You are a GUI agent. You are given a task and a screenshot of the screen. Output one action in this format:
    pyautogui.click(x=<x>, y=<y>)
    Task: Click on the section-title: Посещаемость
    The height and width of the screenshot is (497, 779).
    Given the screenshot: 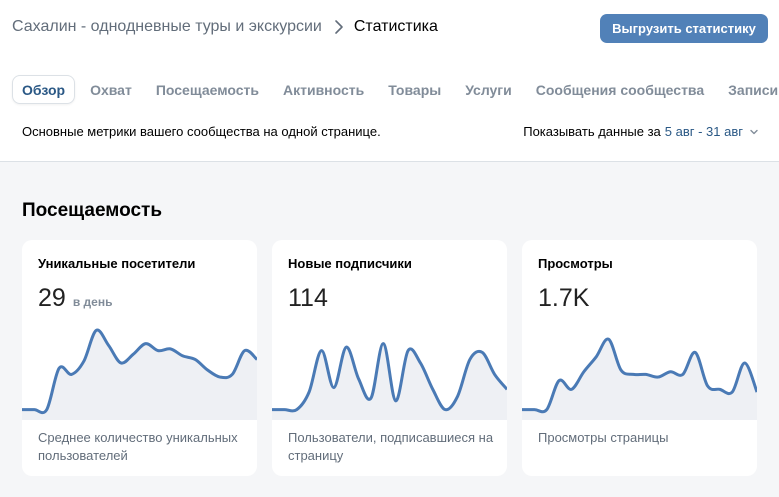 What is the action you would take?
    pyautogui.click(x=92, y=210)
    